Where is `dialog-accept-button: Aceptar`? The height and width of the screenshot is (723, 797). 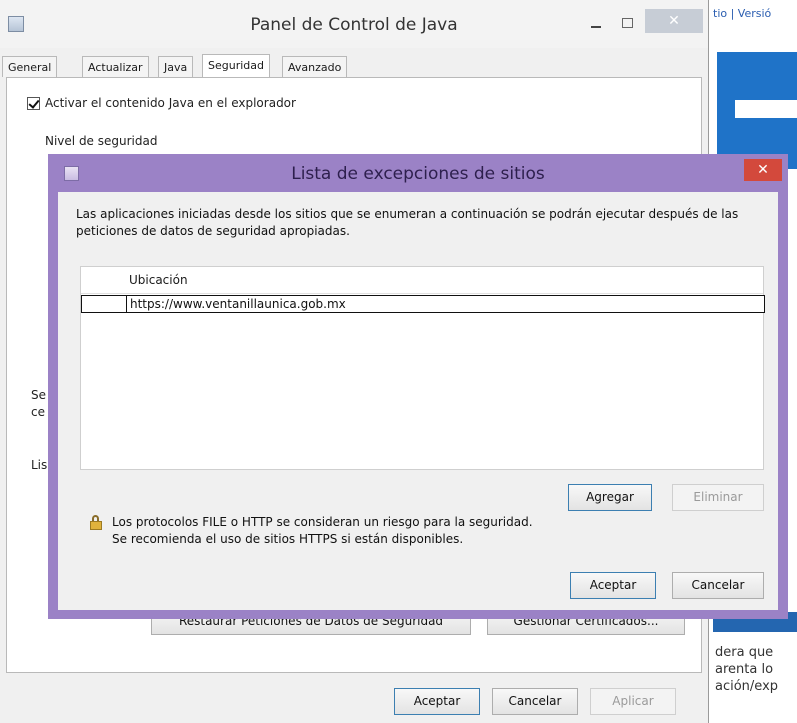
dialog-accept-button: Aceptar is located at coordinates (613, 585).